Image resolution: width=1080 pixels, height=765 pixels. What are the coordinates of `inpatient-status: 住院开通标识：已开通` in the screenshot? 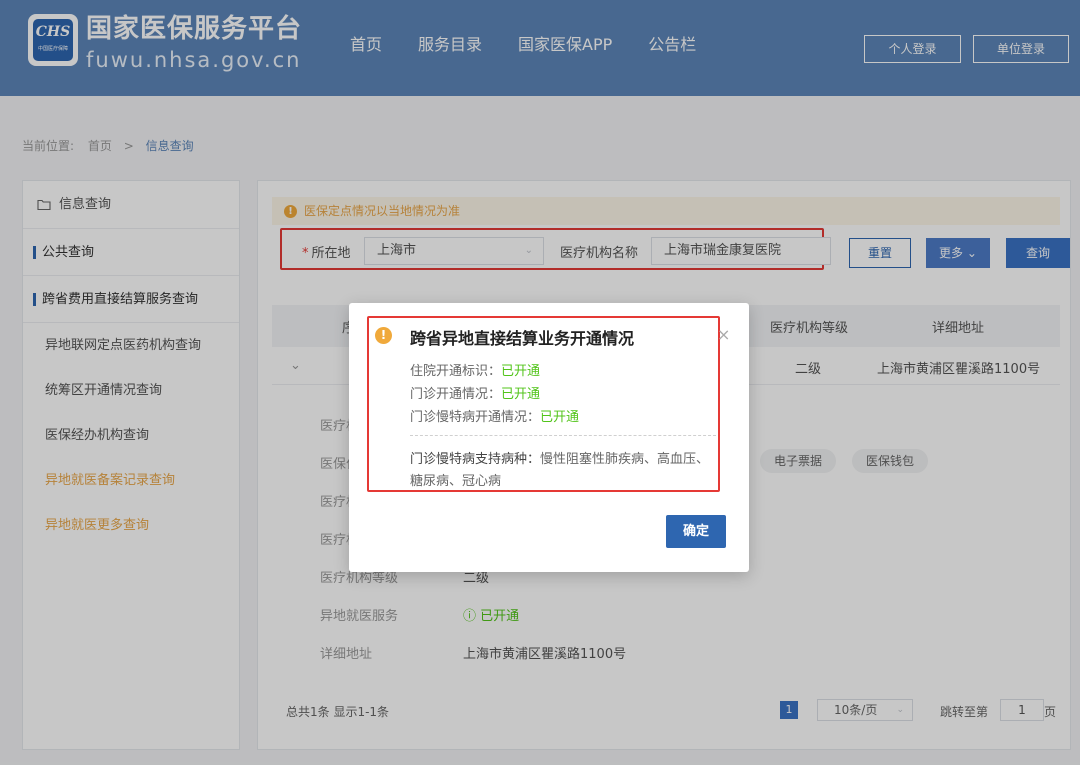 It's located at (475, 371).